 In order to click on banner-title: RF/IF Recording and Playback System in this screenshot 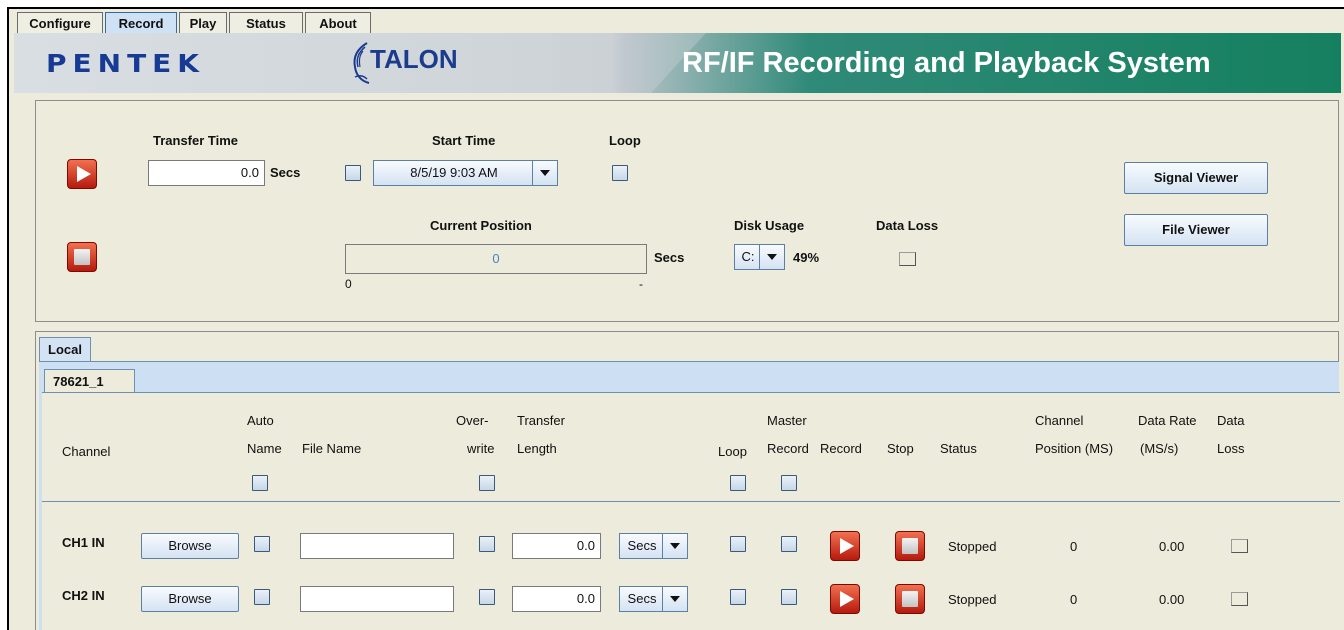, I will do `click(946, 63)`.